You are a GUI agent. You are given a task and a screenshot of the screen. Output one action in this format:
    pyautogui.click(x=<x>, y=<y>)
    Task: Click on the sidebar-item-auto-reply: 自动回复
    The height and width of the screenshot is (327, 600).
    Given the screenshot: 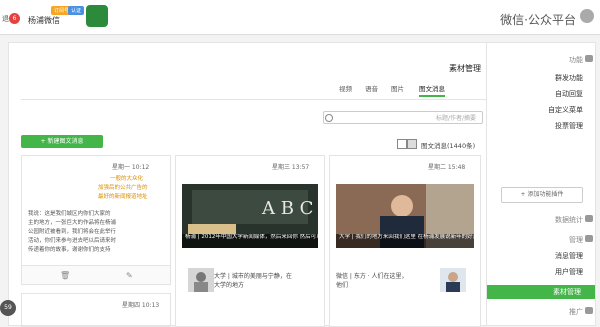 What is the action you would take?
    pyautogui.click(x=569, y=94)
    